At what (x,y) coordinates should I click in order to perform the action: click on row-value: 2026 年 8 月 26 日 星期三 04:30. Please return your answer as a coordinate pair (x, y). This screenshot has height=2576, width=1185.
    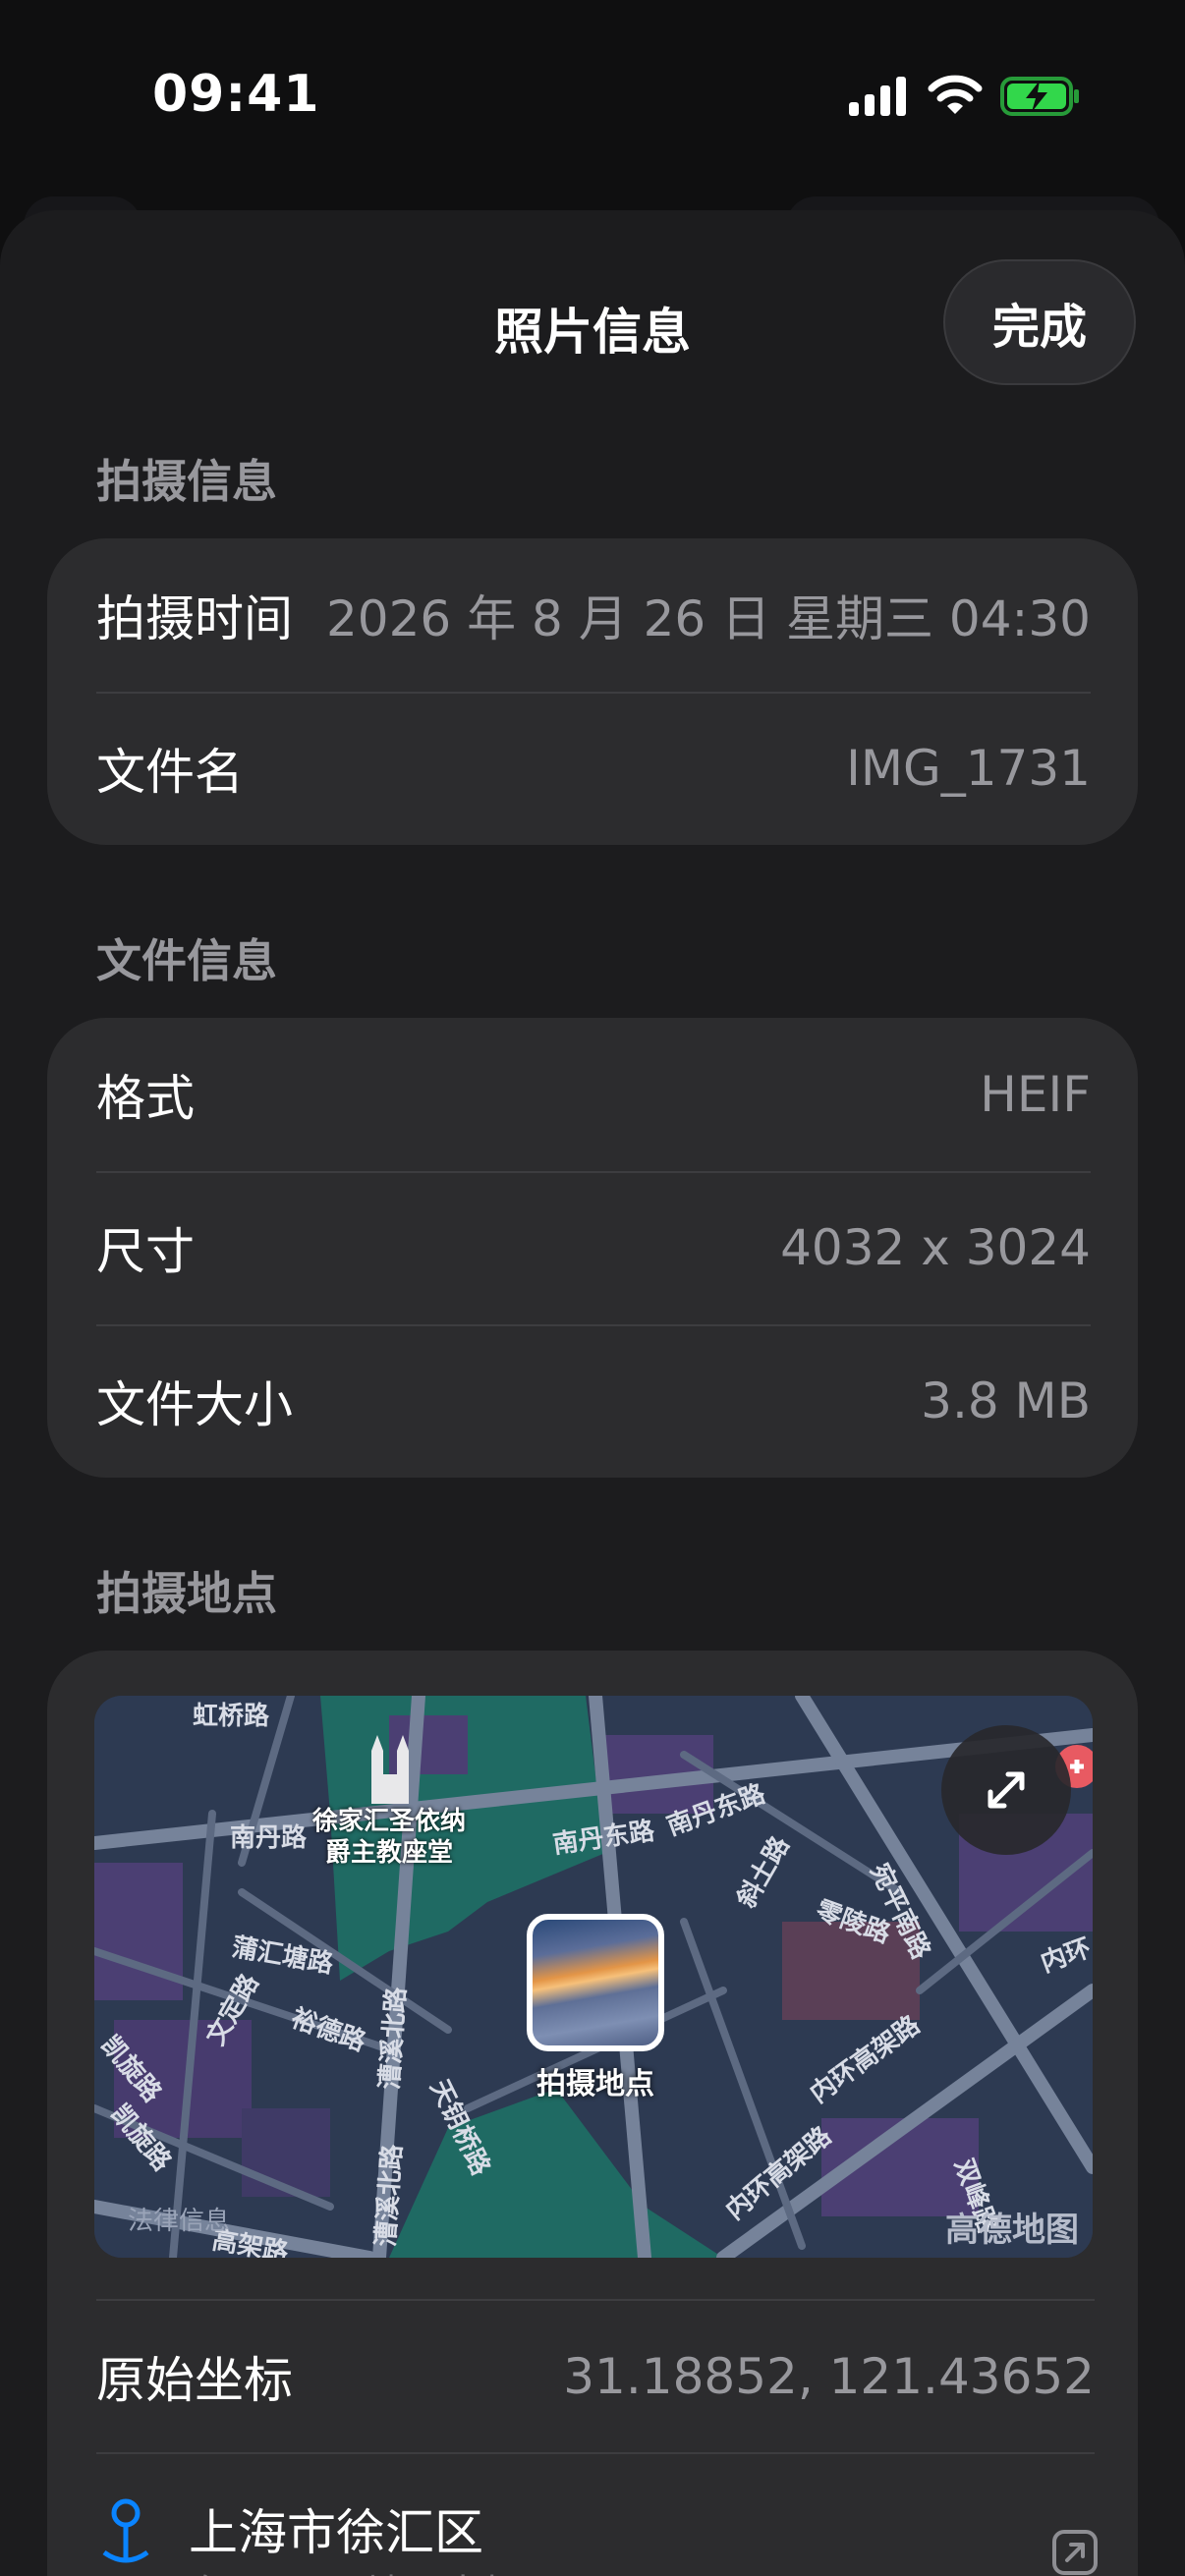
    Looking at the image, I should click on (708, 618).